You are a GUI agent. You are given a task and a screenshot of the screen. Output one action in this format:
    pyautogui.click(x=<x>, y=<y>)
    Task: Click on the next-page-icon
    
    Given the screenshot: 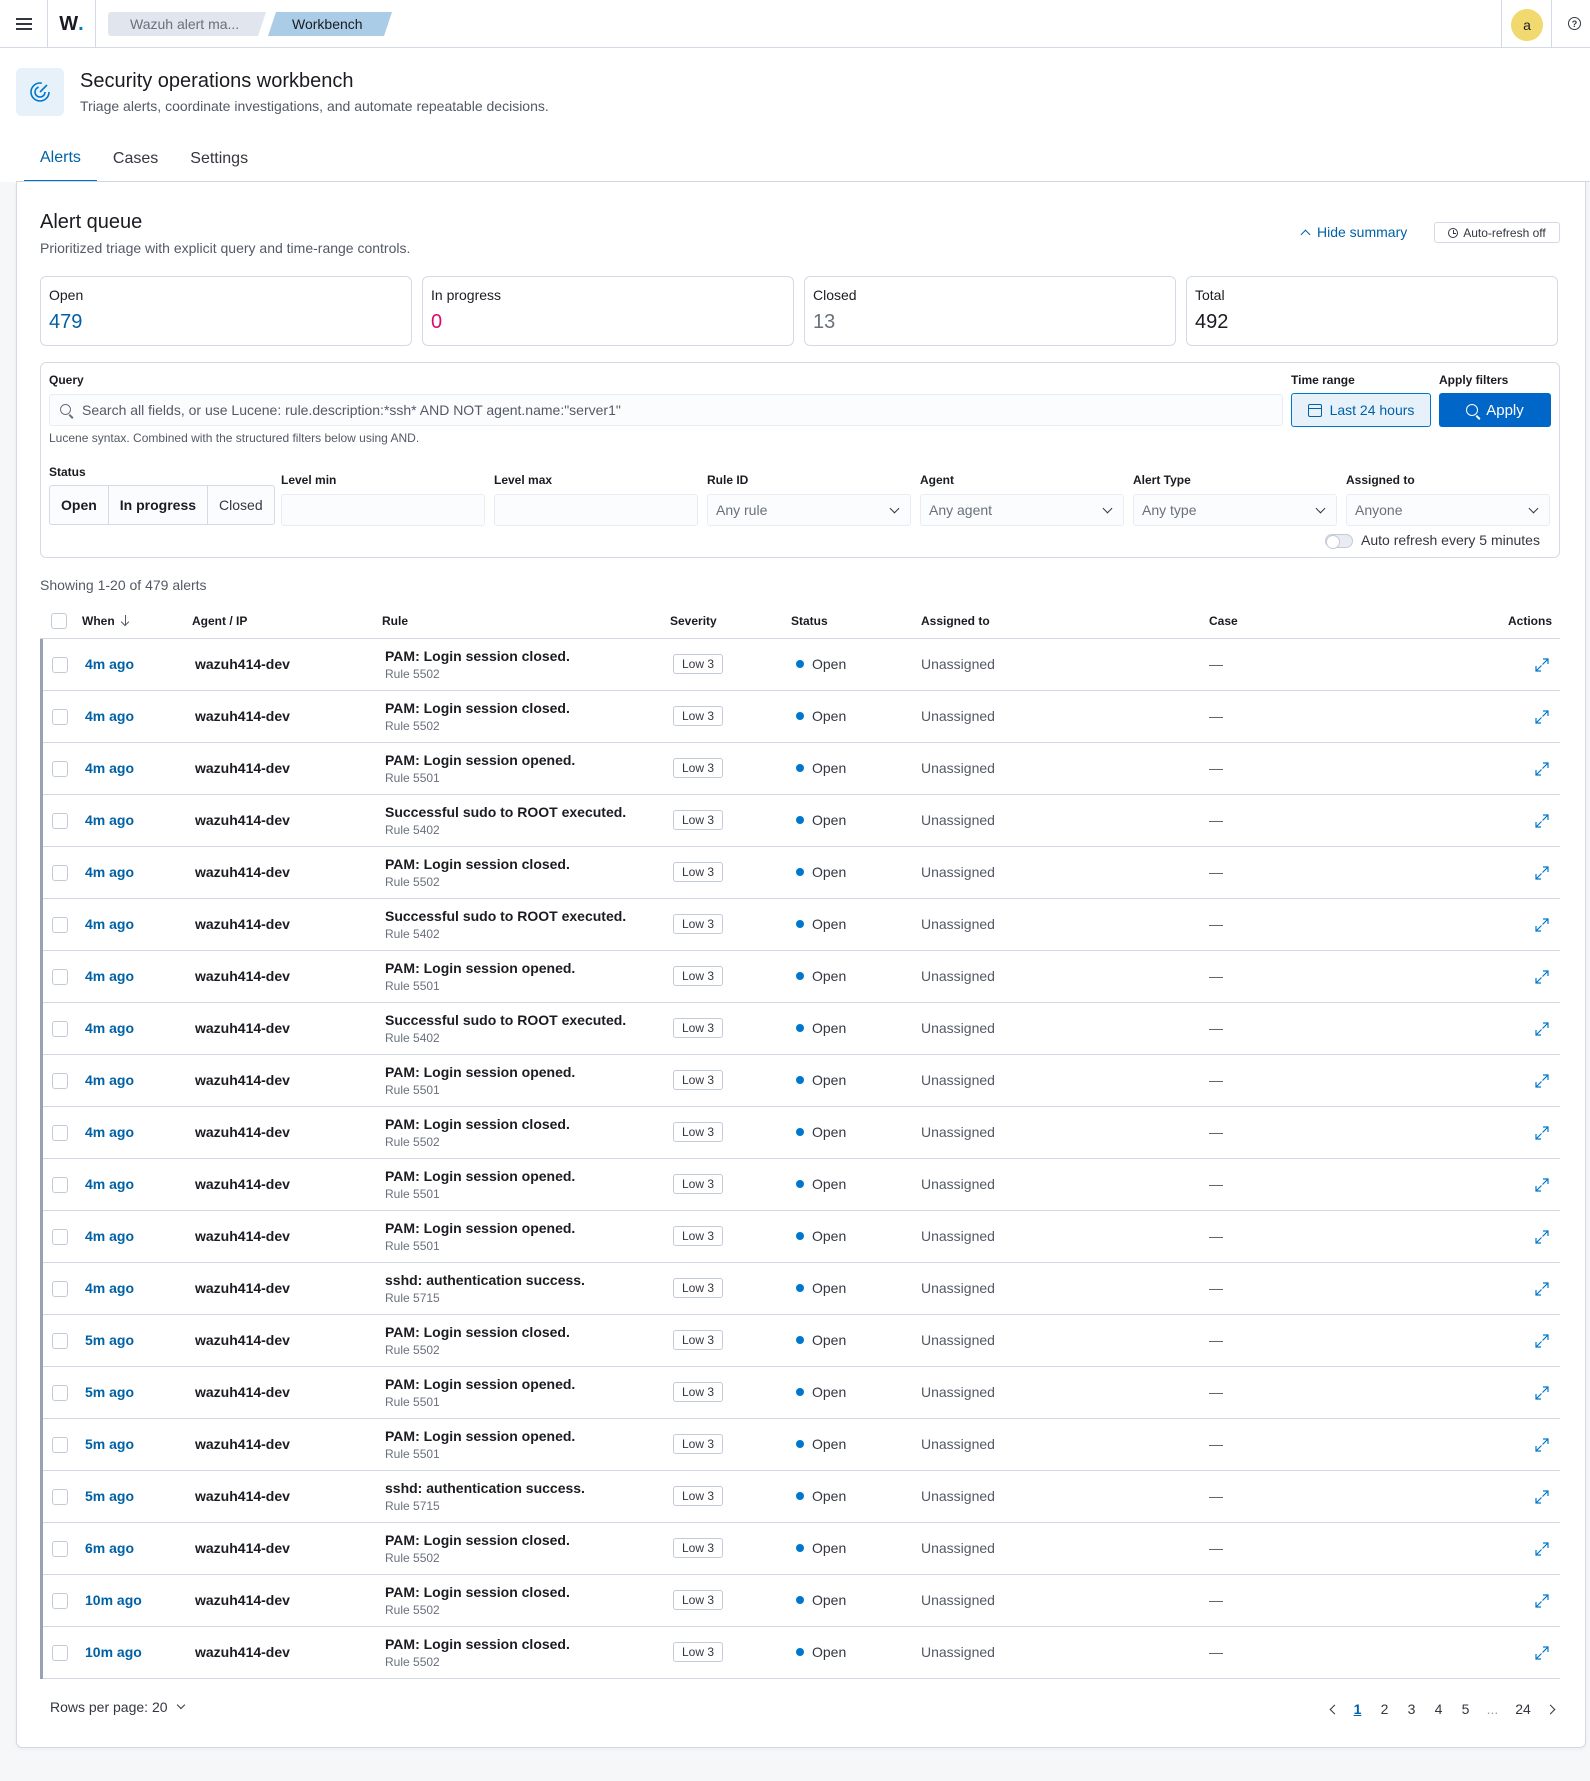 What is the action you would take?
    pyautogui.click(x=1550, y=1709)
    